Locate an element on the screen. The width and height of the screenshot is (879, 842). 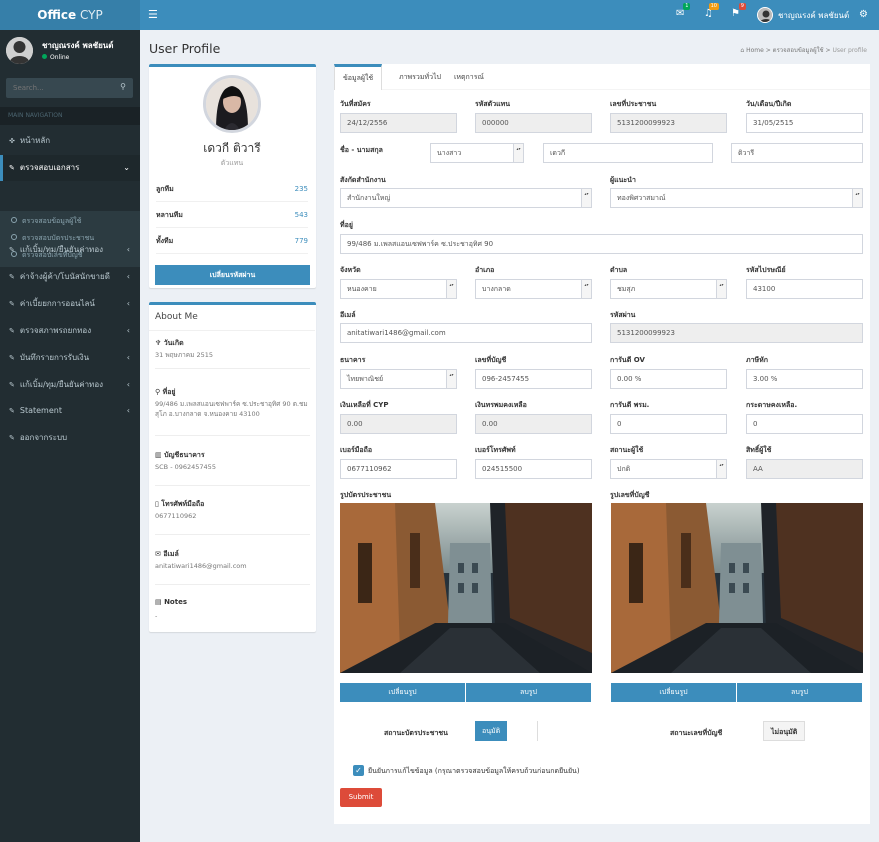
app-logo: Office CYP is located at coordinates (70, 15).